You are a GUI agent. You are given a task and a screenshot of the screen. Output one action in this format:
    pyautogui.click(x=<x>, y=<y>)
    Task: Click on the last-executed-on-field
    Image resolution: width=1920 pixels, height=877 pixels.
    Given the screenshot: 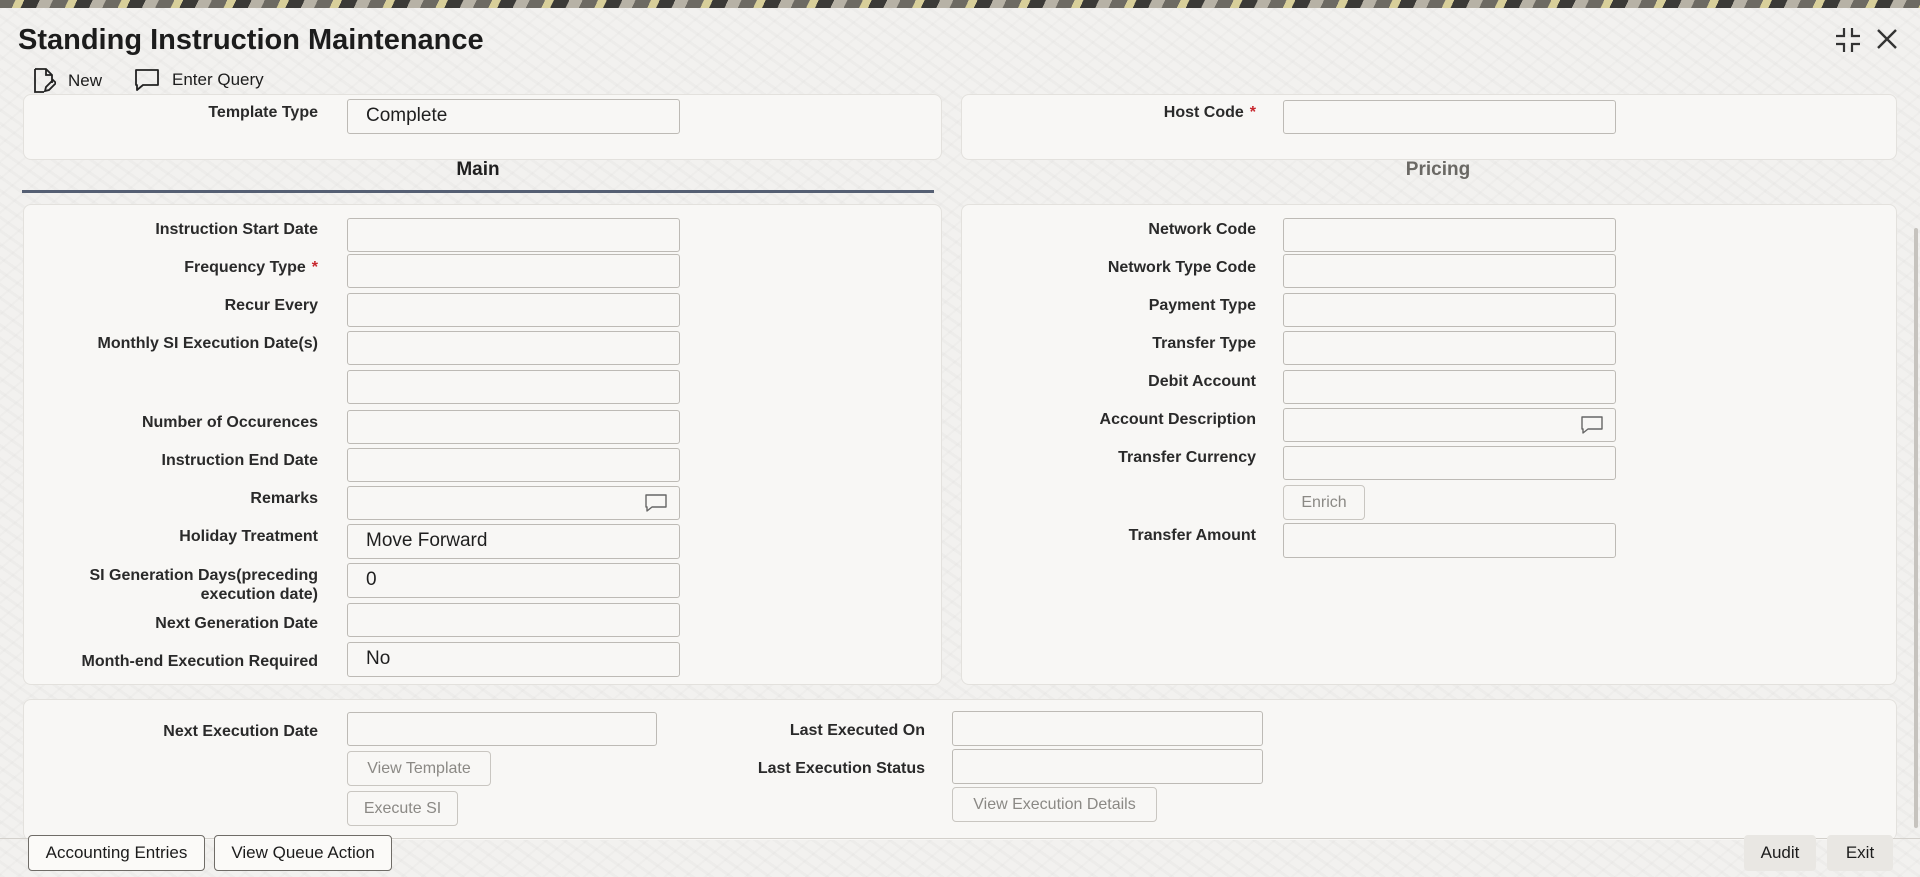 What is the action you would take?
    pyautogui.click(x=1107, y=728)
    